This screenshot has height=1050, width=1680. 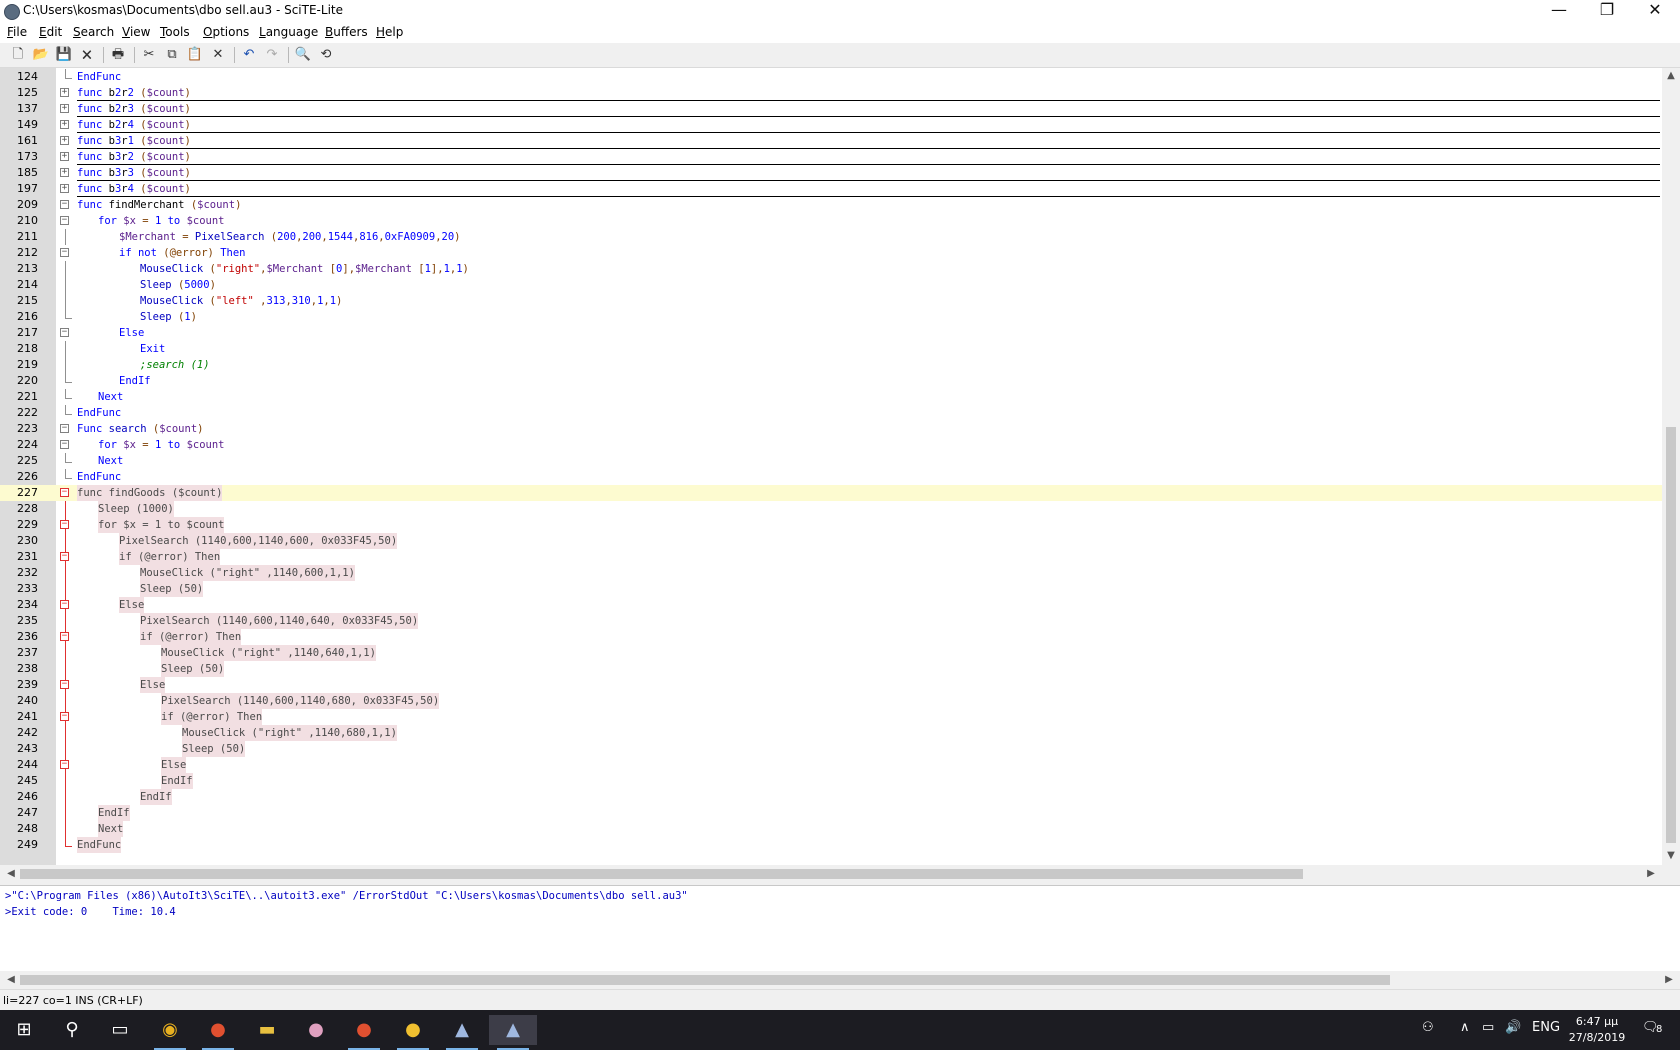 What do you see at coordinates (172, 55) in the screenshot?
I see `copy-icon: ⧉` at bounding box center [172, 55].